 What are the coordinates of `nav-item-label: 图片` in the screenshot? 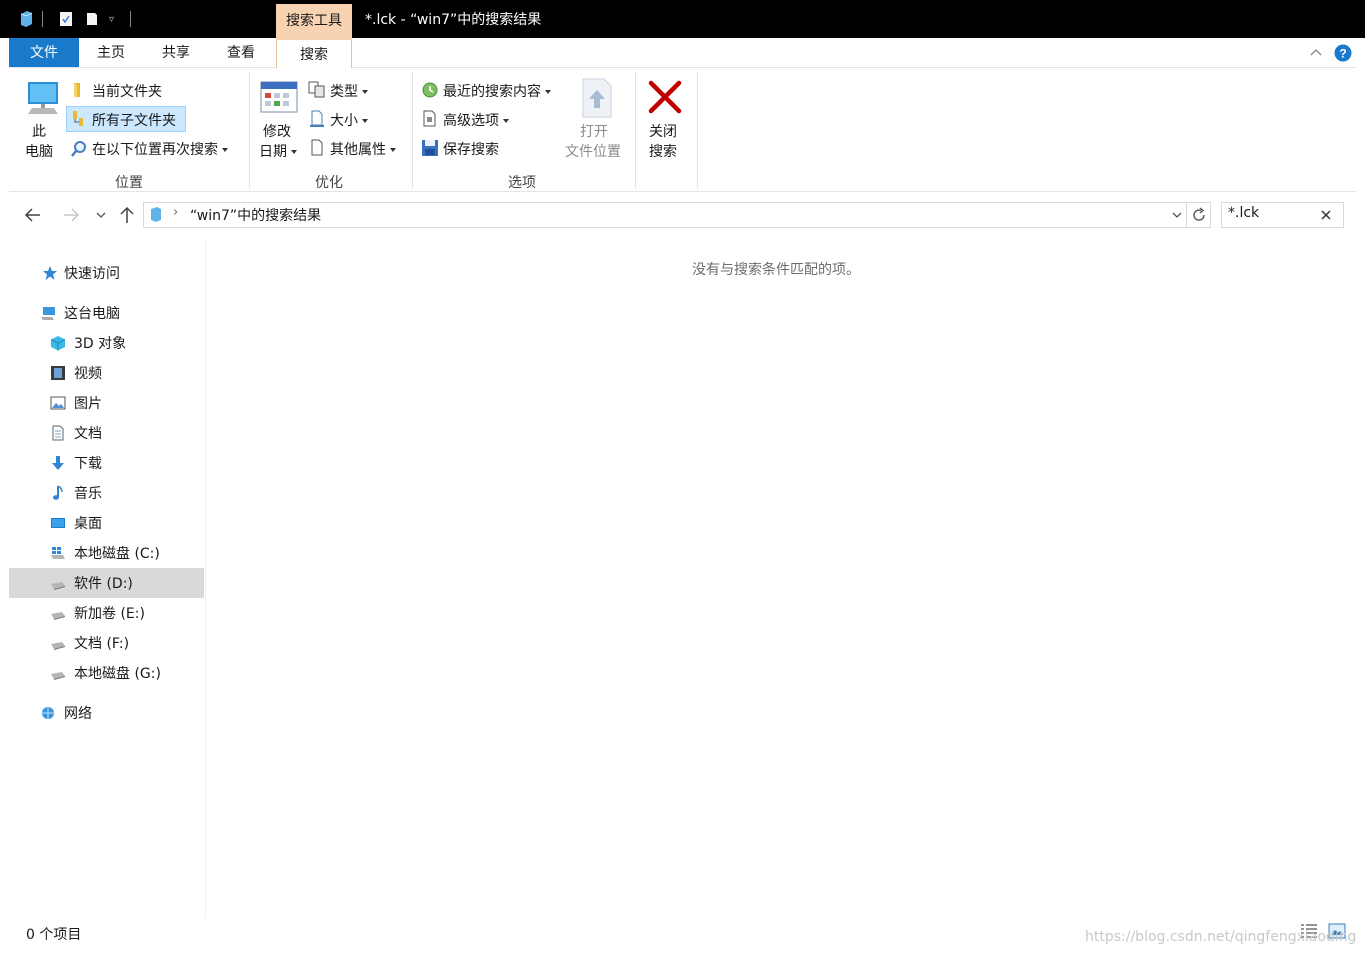 It's located at (88, 404).